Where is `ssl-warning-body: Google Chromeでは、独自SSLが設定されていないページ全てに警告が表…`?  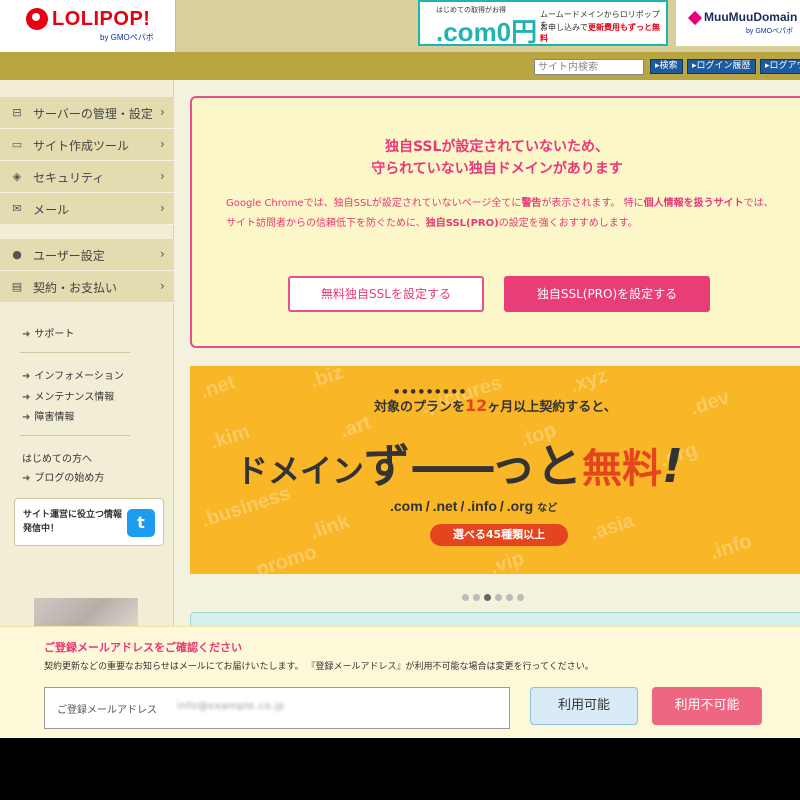 ssl-warning-body: Google Chromeでは、独自SSLが設定されていないページ全てに警告が表… is located at coordinates (500, 213).